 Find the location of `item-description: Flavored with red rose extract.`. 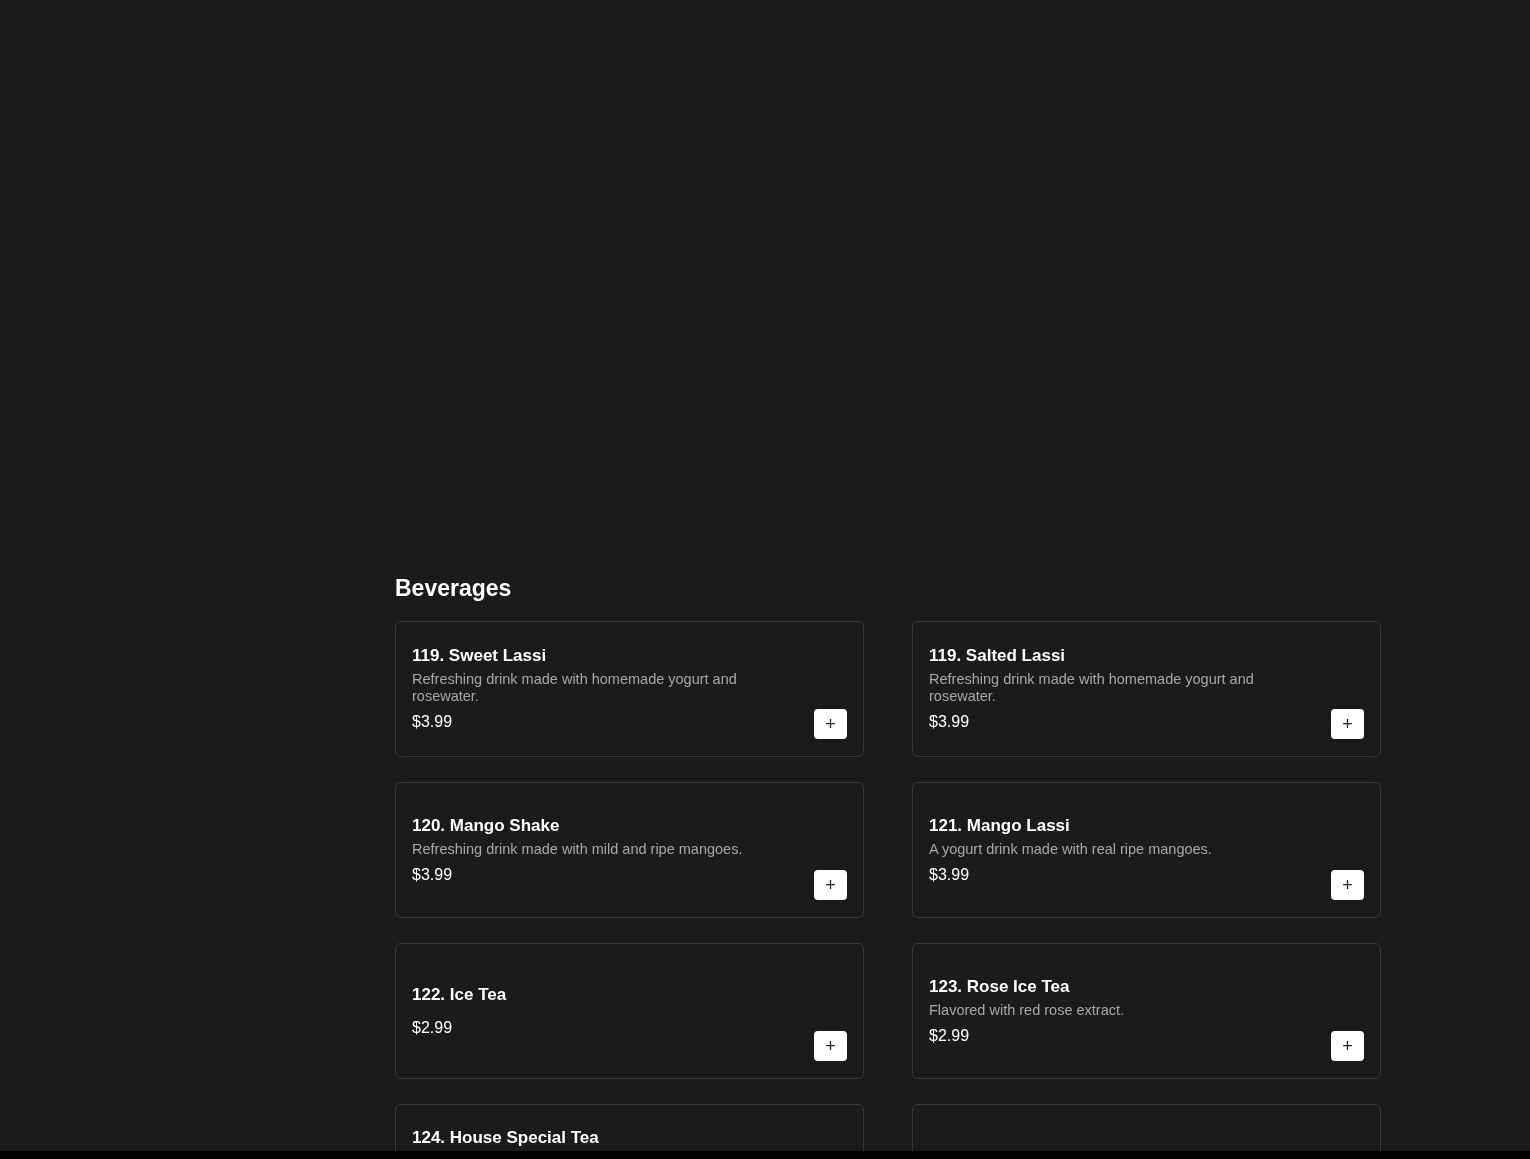

item-description: Flavored with red rose extract. is located at coordinates (1027, 1010).